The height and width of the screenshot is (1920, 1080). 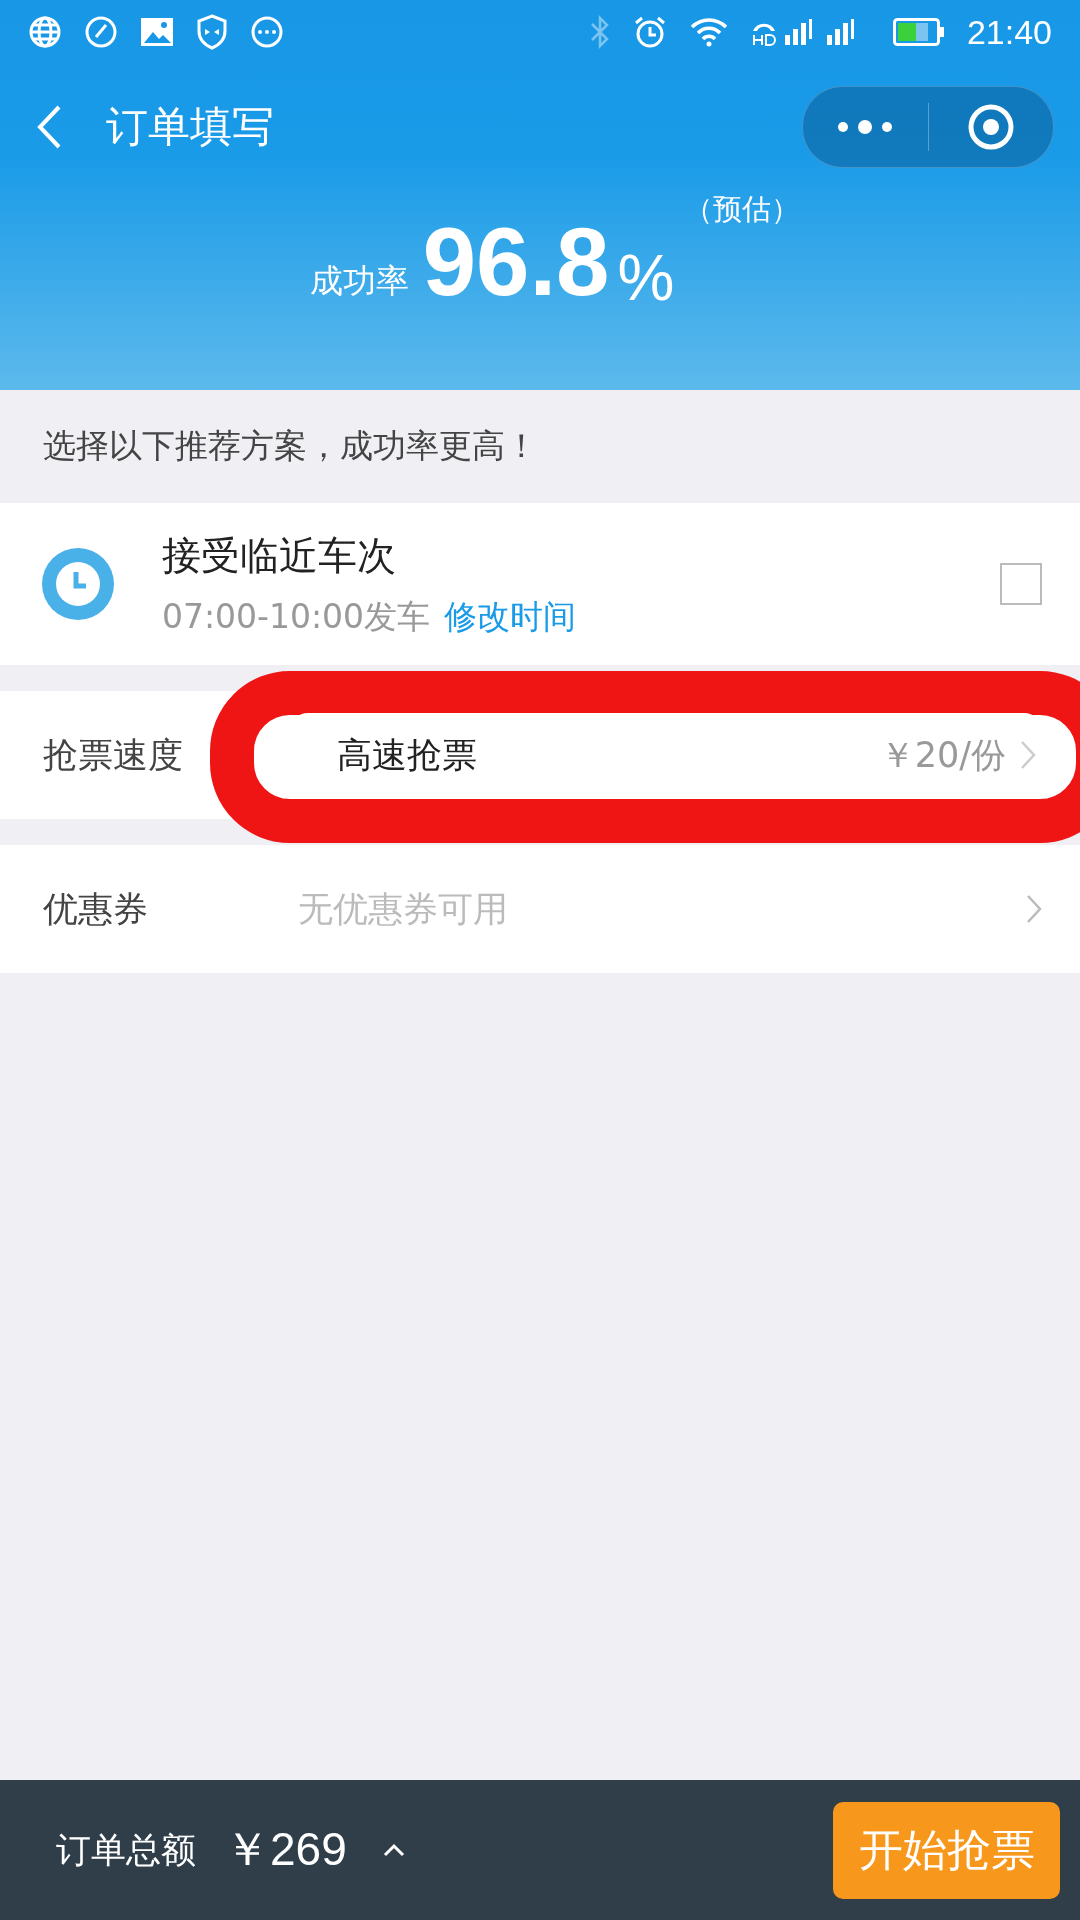 What do you see at coordinates (516, 262) in the screenshot?
I see `success-rate-value: 96.8` at bounding box center [516, 262].